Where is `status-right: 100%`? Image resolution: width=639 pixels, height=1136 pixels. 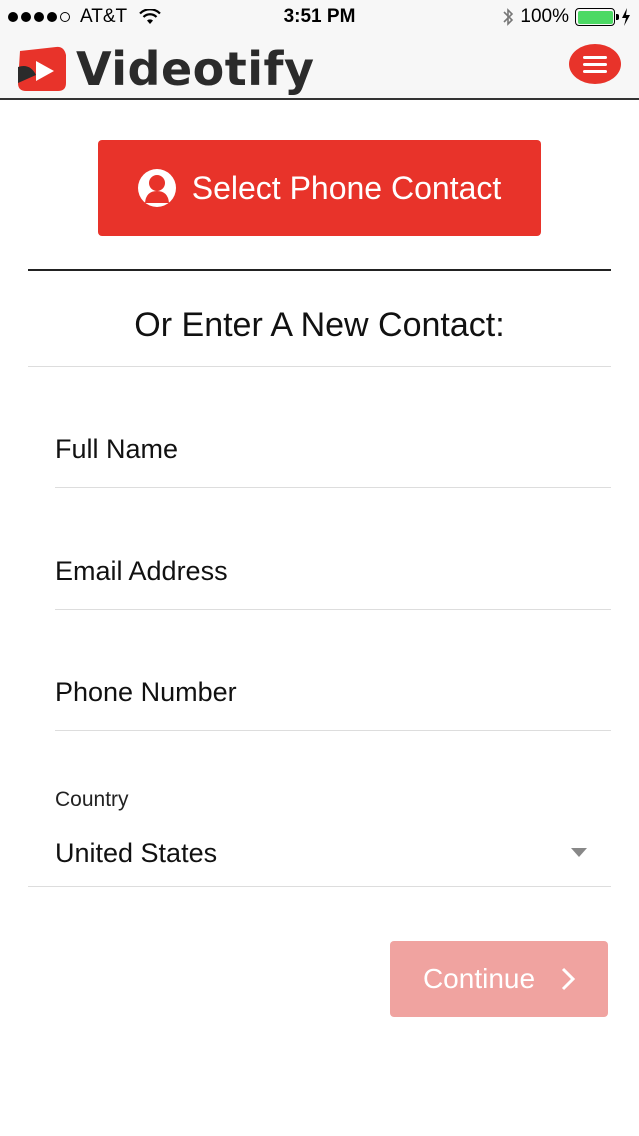
status-right: 100% is located at coordinates (566, 17).